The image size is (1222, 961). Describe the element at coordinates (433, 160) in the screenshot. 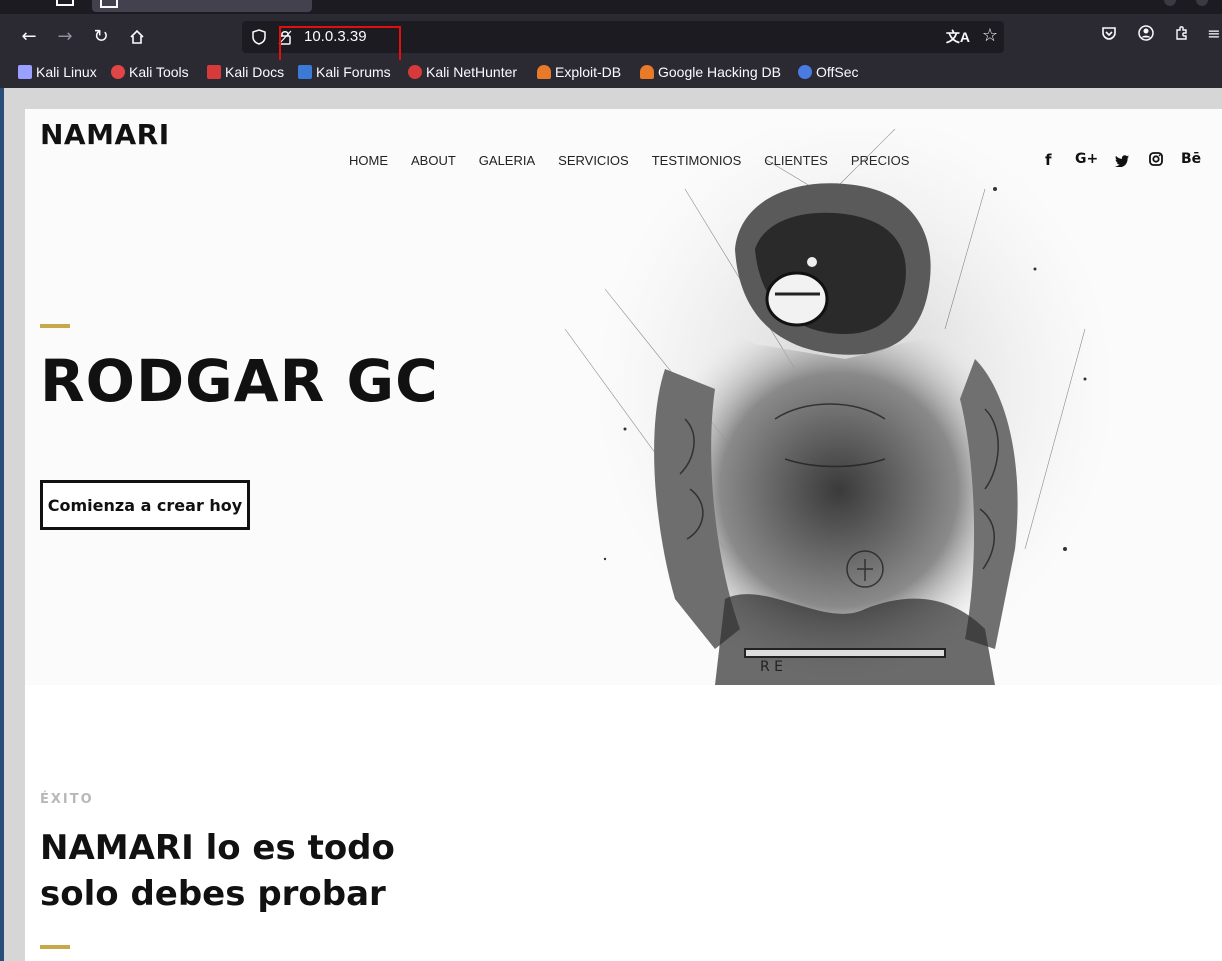

I see `nav-about: ABOUT` at that location.